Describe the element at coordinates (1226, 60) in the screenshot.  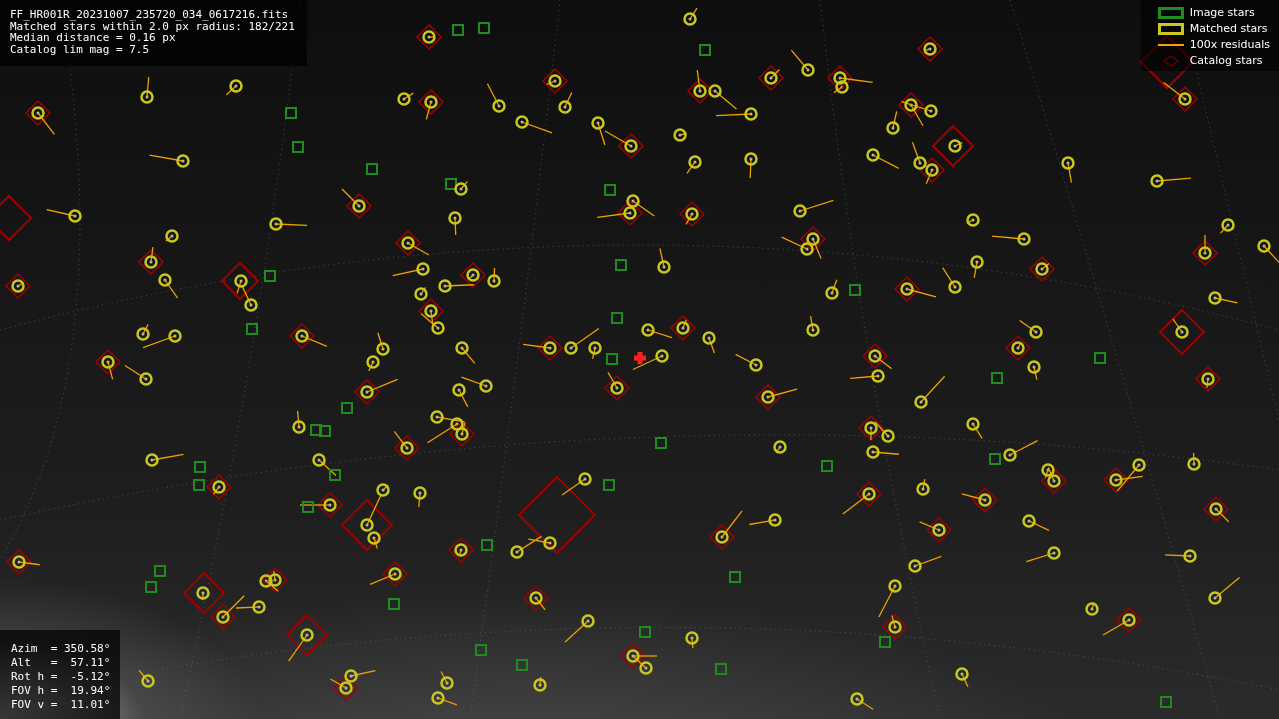
I see `legend-label: Catalog stars` at that location.